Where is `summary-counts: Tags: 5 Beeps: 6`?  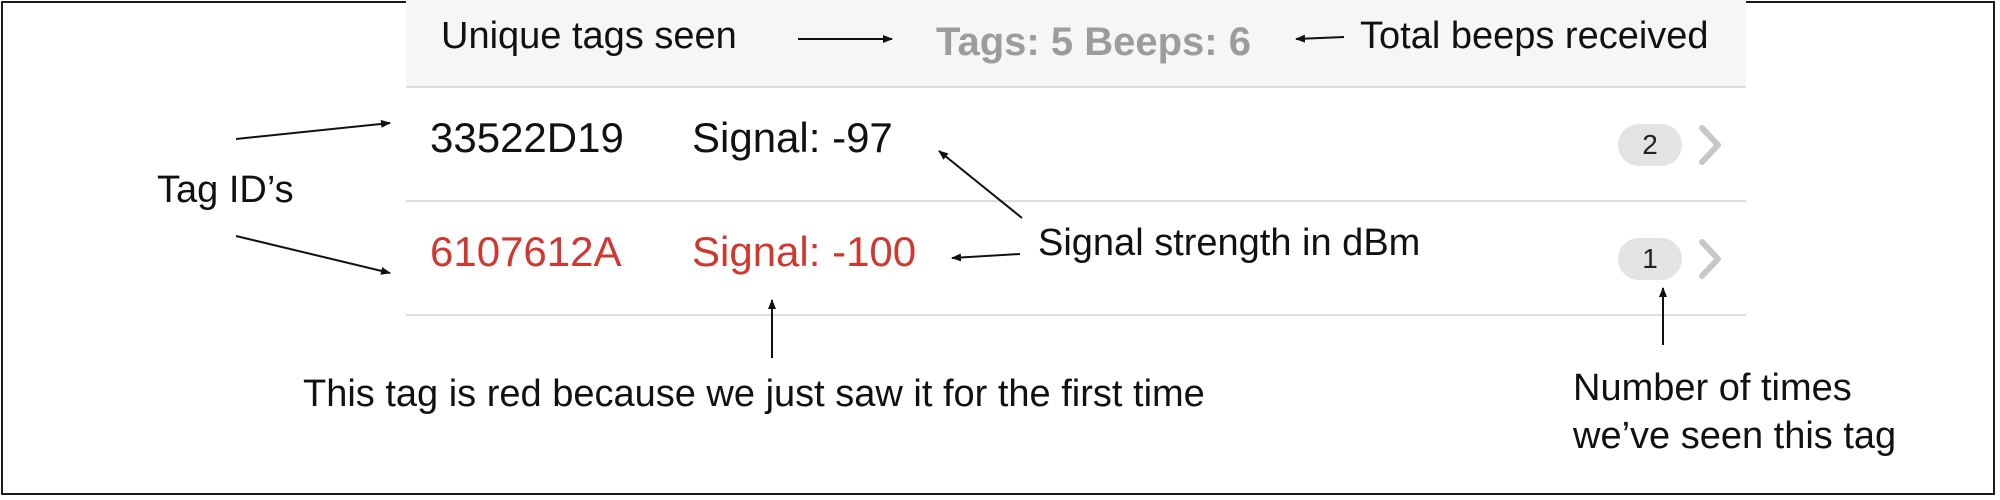
summary-counts: Tags: 5 Beeps: 6 is located at coordinates (1093, 42).